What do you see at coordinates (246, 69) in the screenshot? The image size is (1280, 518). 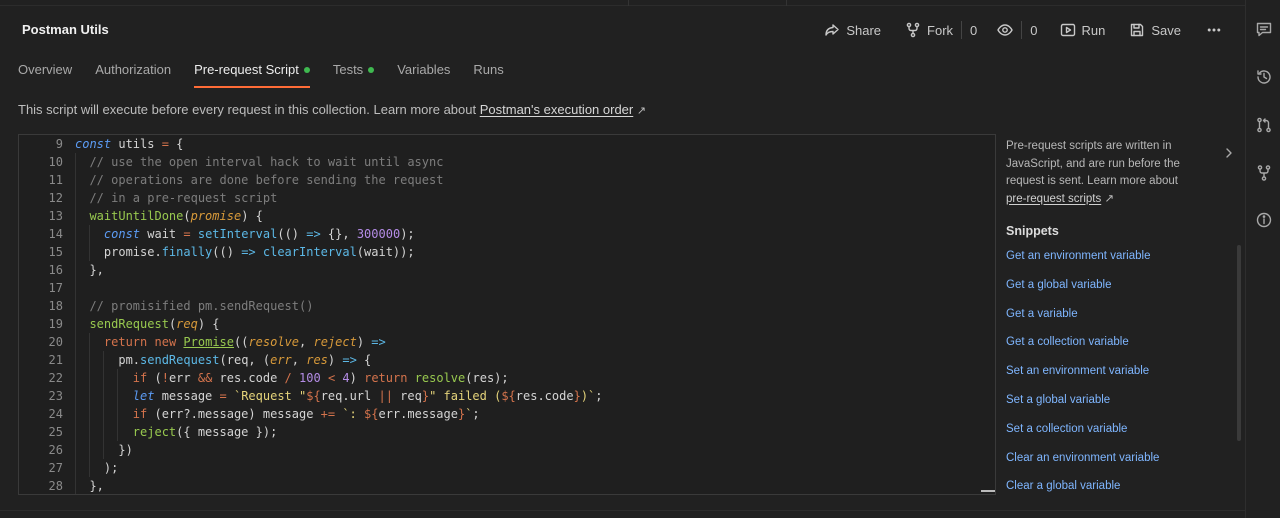 I see `tab-label: Pre-request Script` at bounding box center [246, 69].